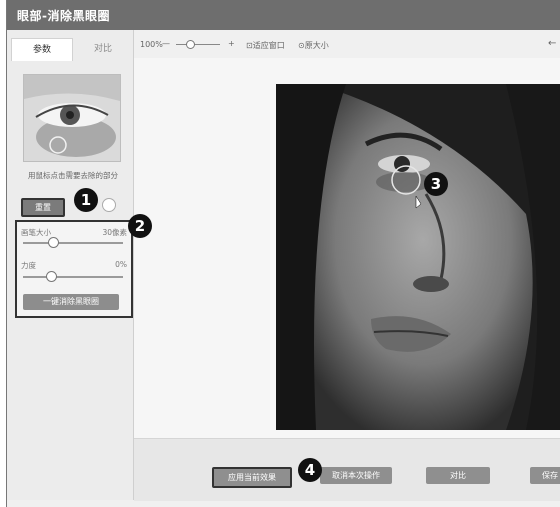 This screenshot has height=507, width=560. I want to click on tab-params: 参数, so click(42, 49).